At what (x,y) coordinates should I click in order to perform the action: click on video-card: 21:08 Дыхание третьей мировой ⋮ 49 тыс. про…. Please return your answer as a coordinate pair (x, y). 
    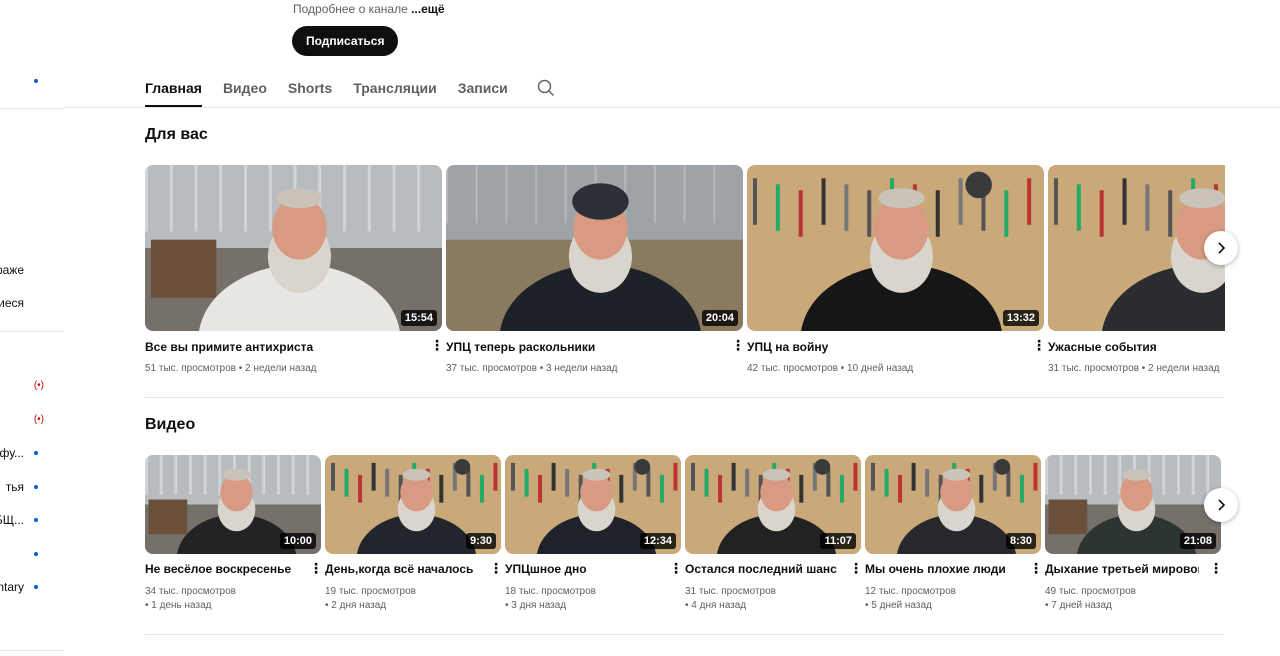
    Looking at the image, I should click on (1134, 533).